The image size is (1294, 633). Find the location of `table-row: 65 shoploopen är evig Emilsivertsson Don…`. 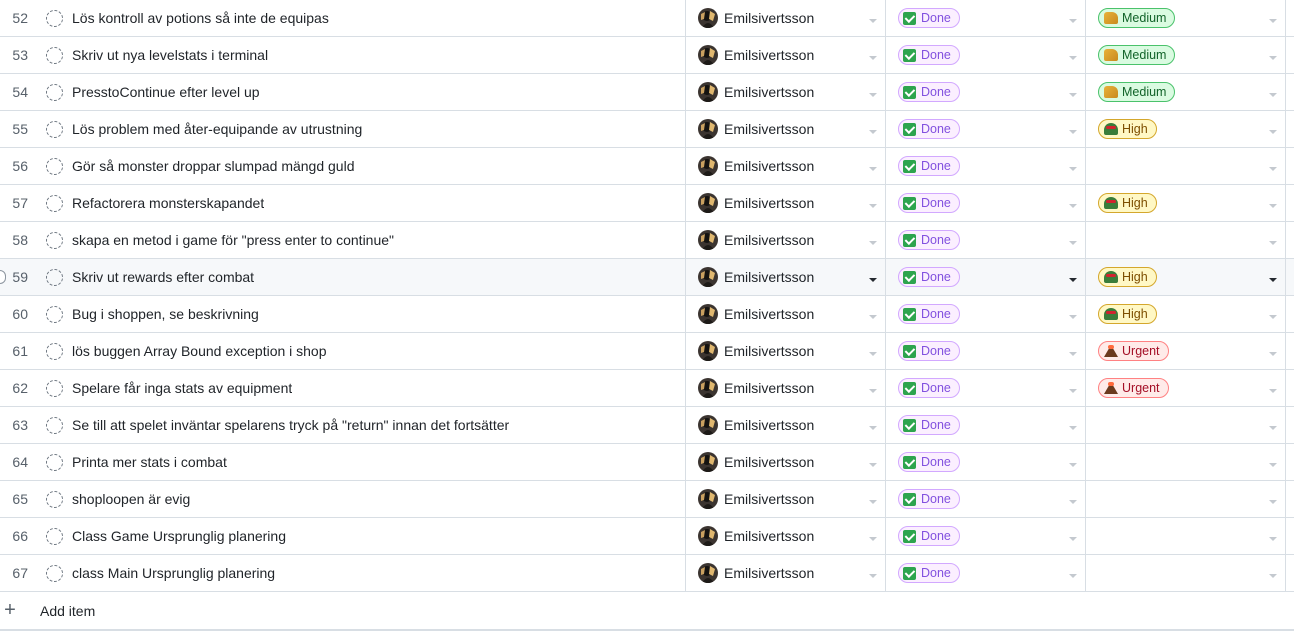

table-row: 65 shoploopen är evig Emilsivertsson Don… is located at coordinates (647, 499).